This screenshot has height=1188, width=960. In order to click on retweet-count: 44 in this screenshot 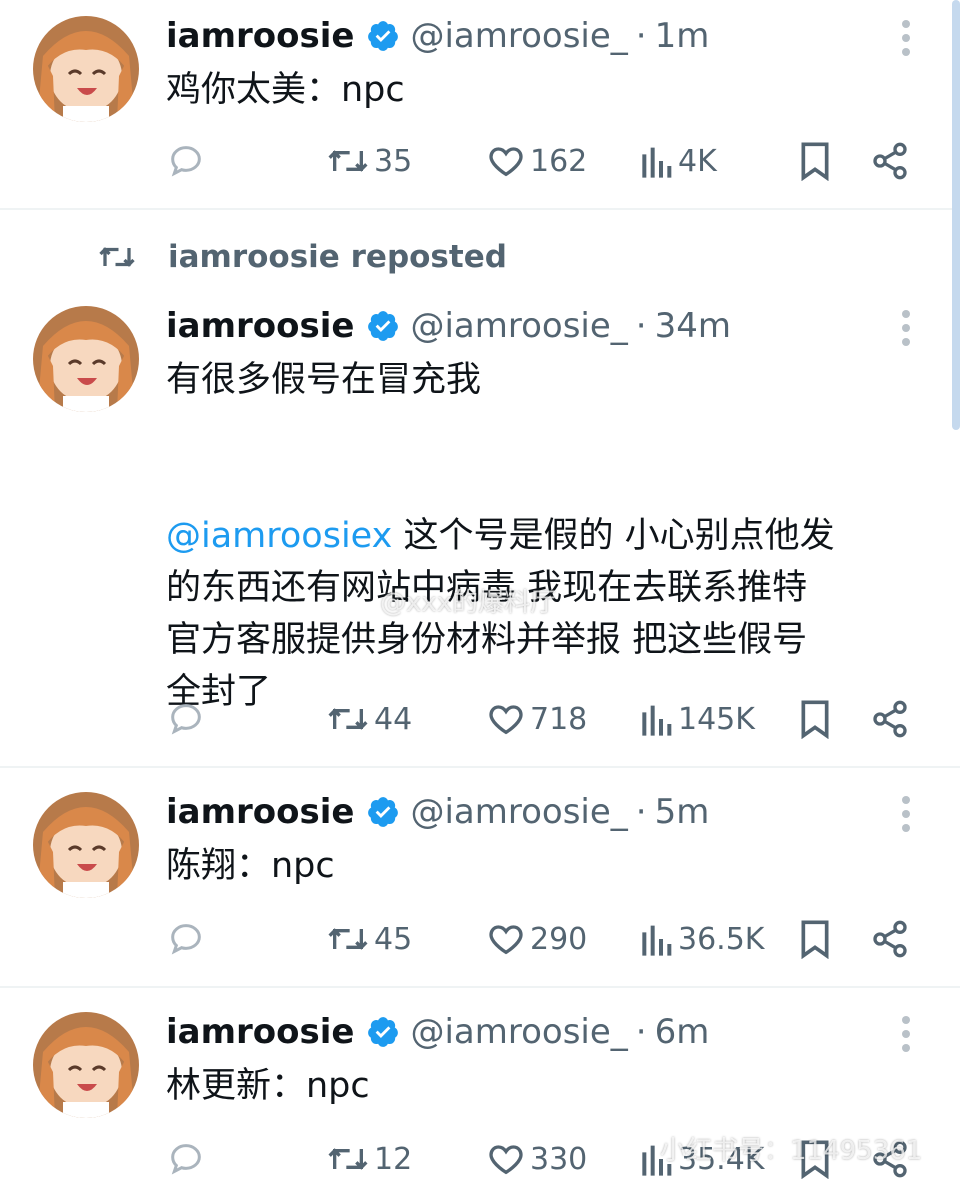, I will do `click(393, 719)`.